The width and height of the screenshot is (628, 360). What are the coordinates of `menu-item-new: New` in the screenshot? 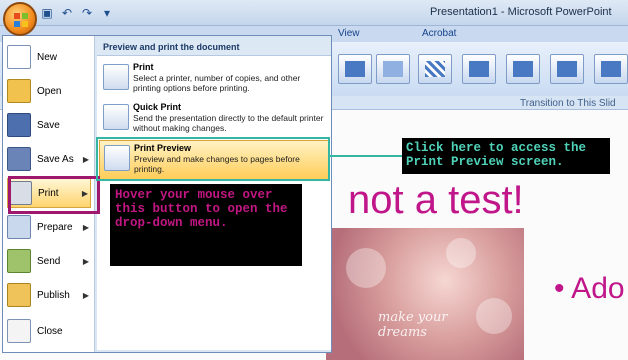 It's located at (49, 57).